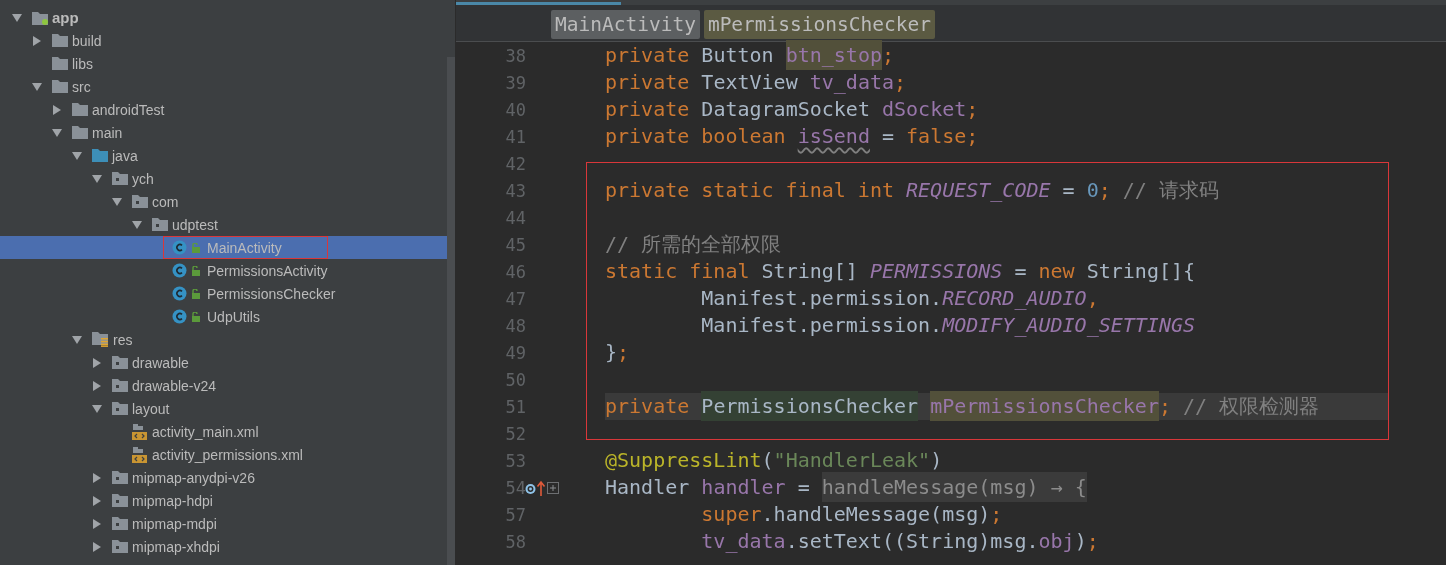  Describe the element at coordinates (553, 487) in the screenshot. I see `expand-icon` at that location.